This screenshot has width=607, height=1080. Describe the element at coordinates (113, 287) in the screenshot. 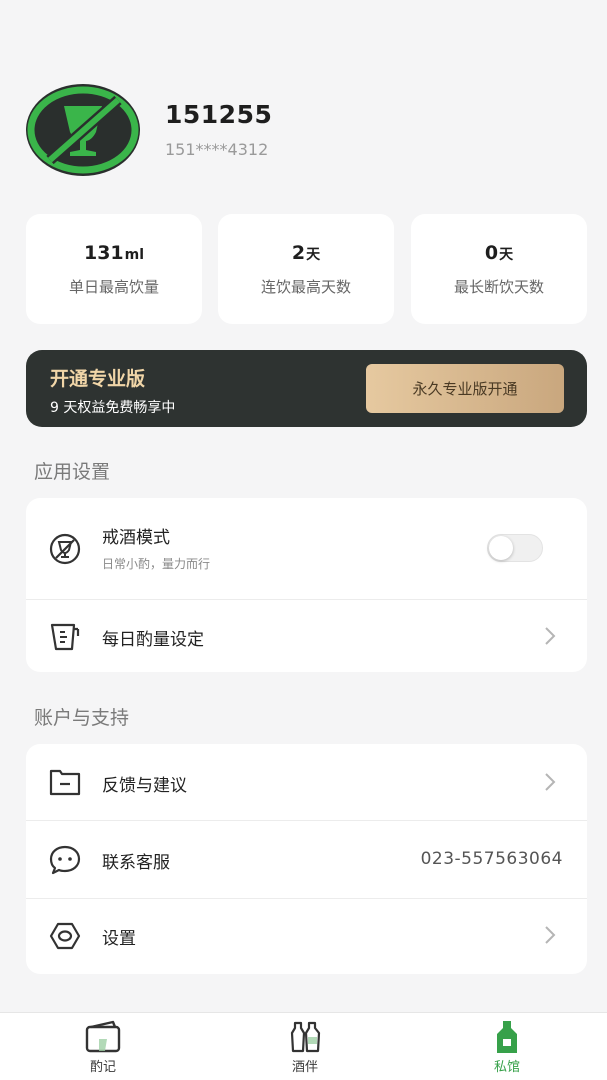

I see `stat-label: 单日最高饮量` at that location.